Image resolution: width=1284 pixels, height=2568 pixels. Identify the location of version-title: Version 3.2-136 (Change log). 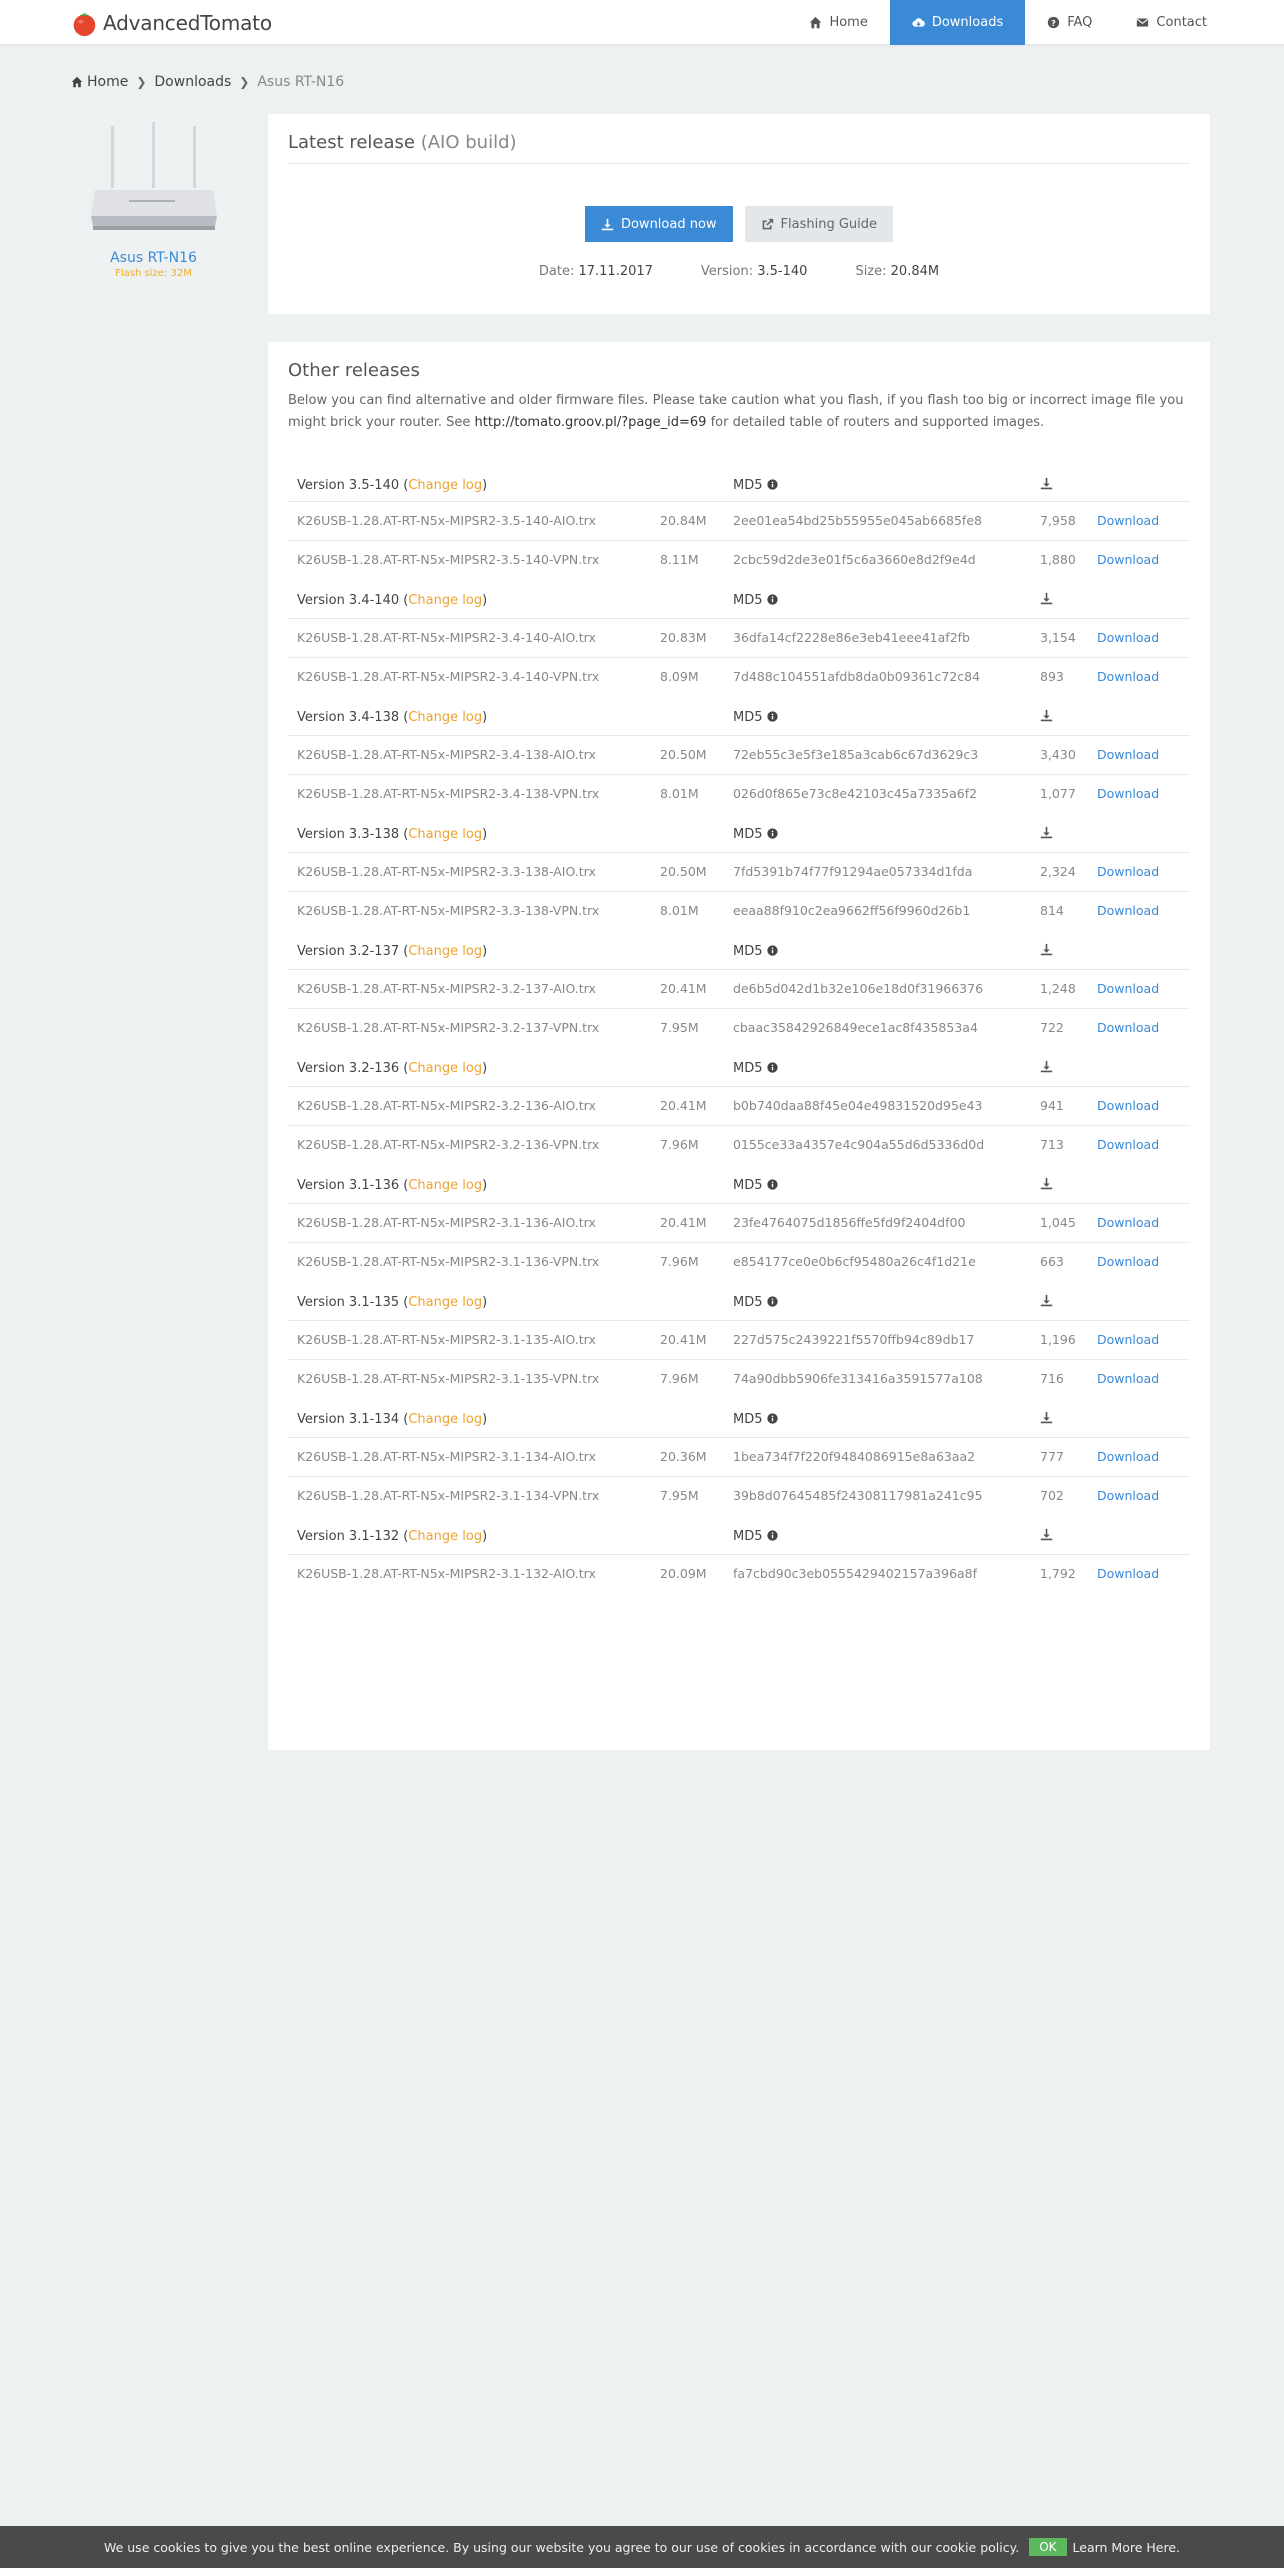
(474, 1067).